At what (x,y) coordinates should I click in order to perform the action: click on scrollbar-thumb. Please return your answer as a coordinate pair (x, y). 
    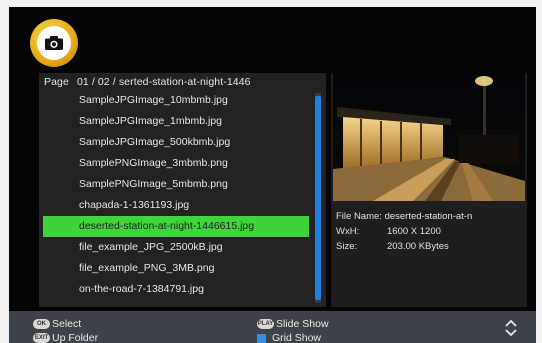
    Looking at the image, I should click on (318, 198).